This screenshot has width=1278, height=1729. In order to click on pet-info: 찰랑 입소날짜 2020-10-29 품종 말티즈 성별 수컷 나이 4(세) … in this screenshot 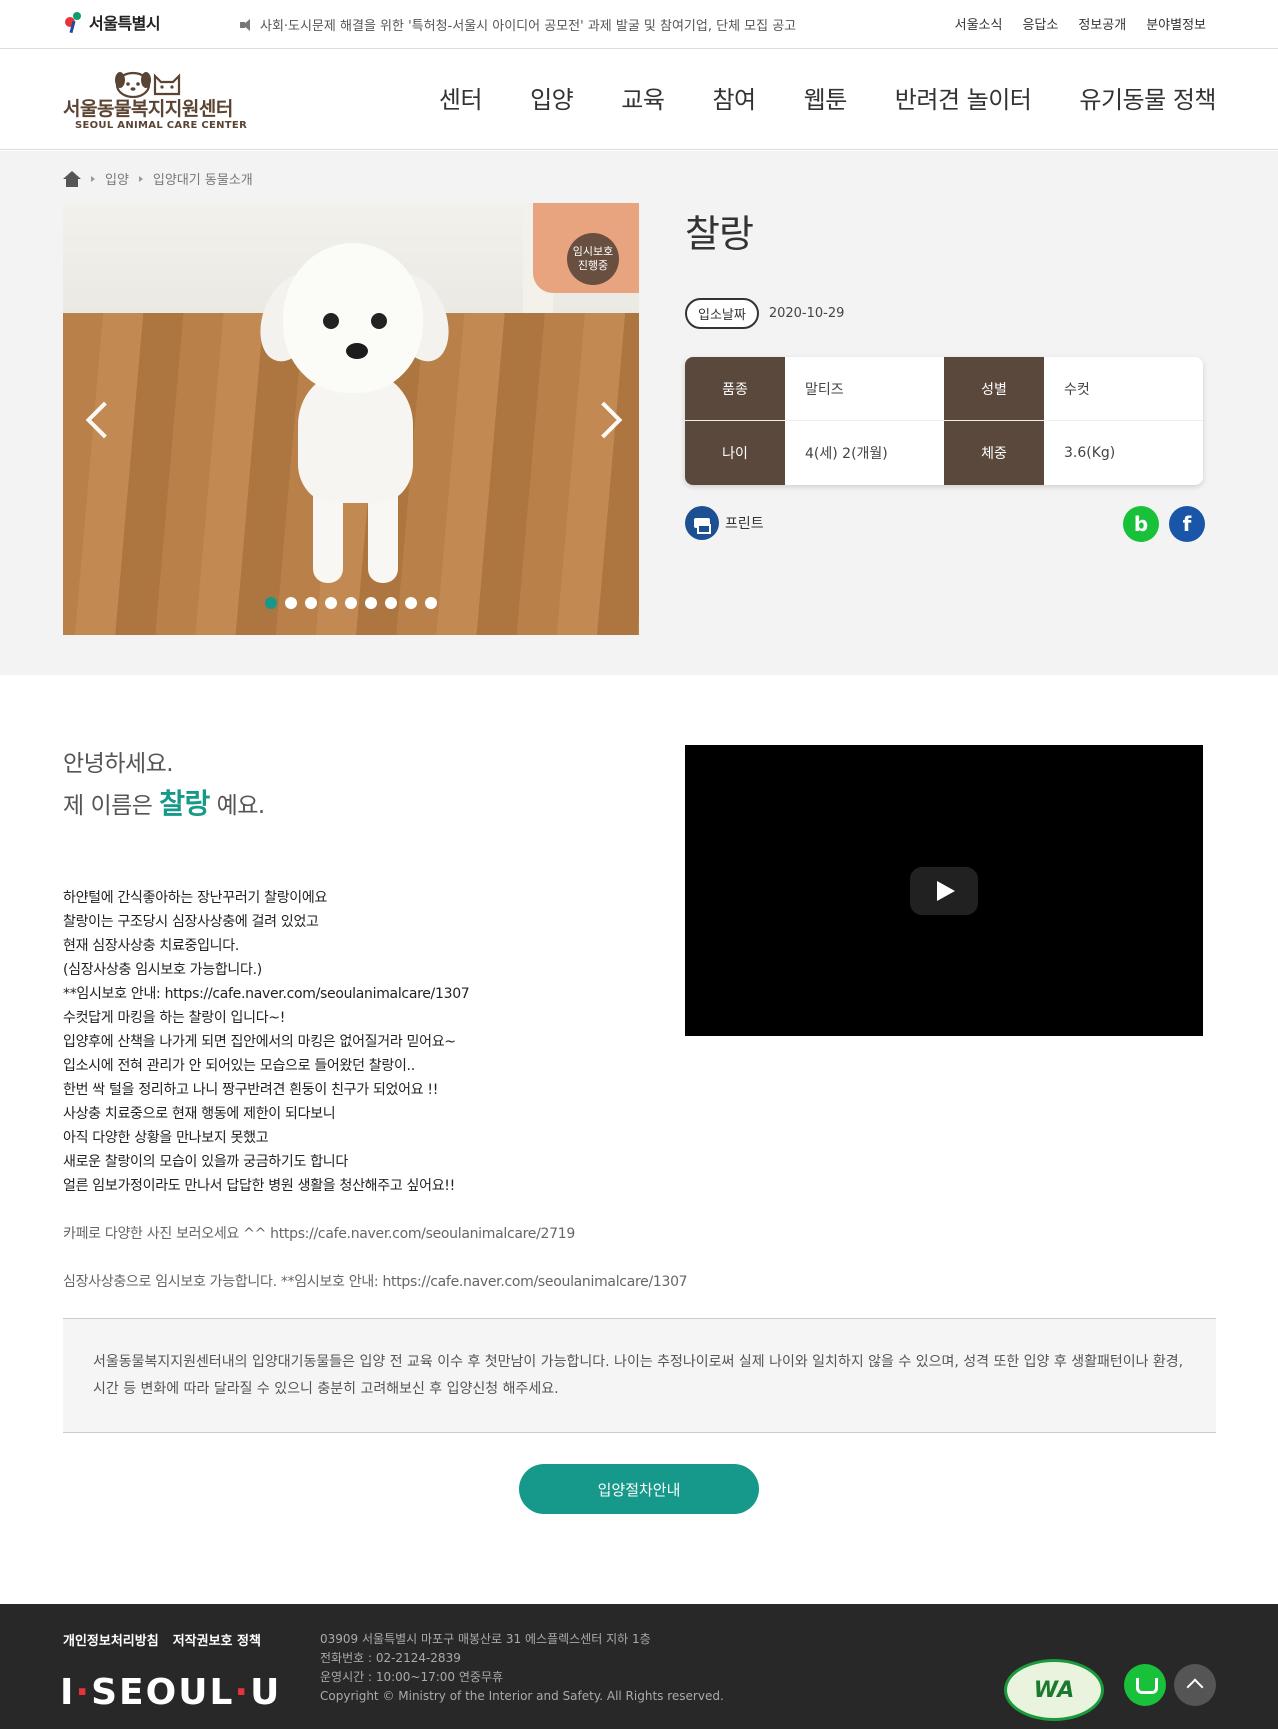, I will do `click(945, 372)`.